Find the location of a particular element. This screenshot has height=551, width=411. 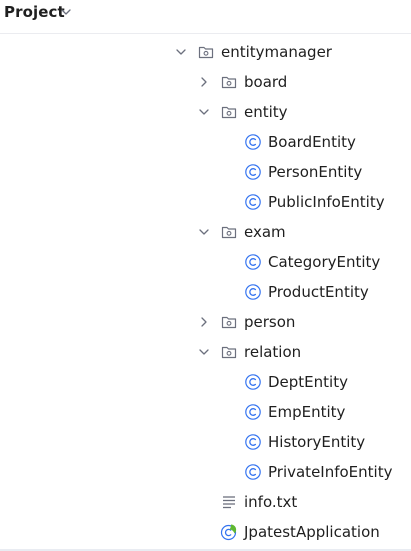

tree-item-label: PrivateInfoEntity is located at coordinates (330, 472).